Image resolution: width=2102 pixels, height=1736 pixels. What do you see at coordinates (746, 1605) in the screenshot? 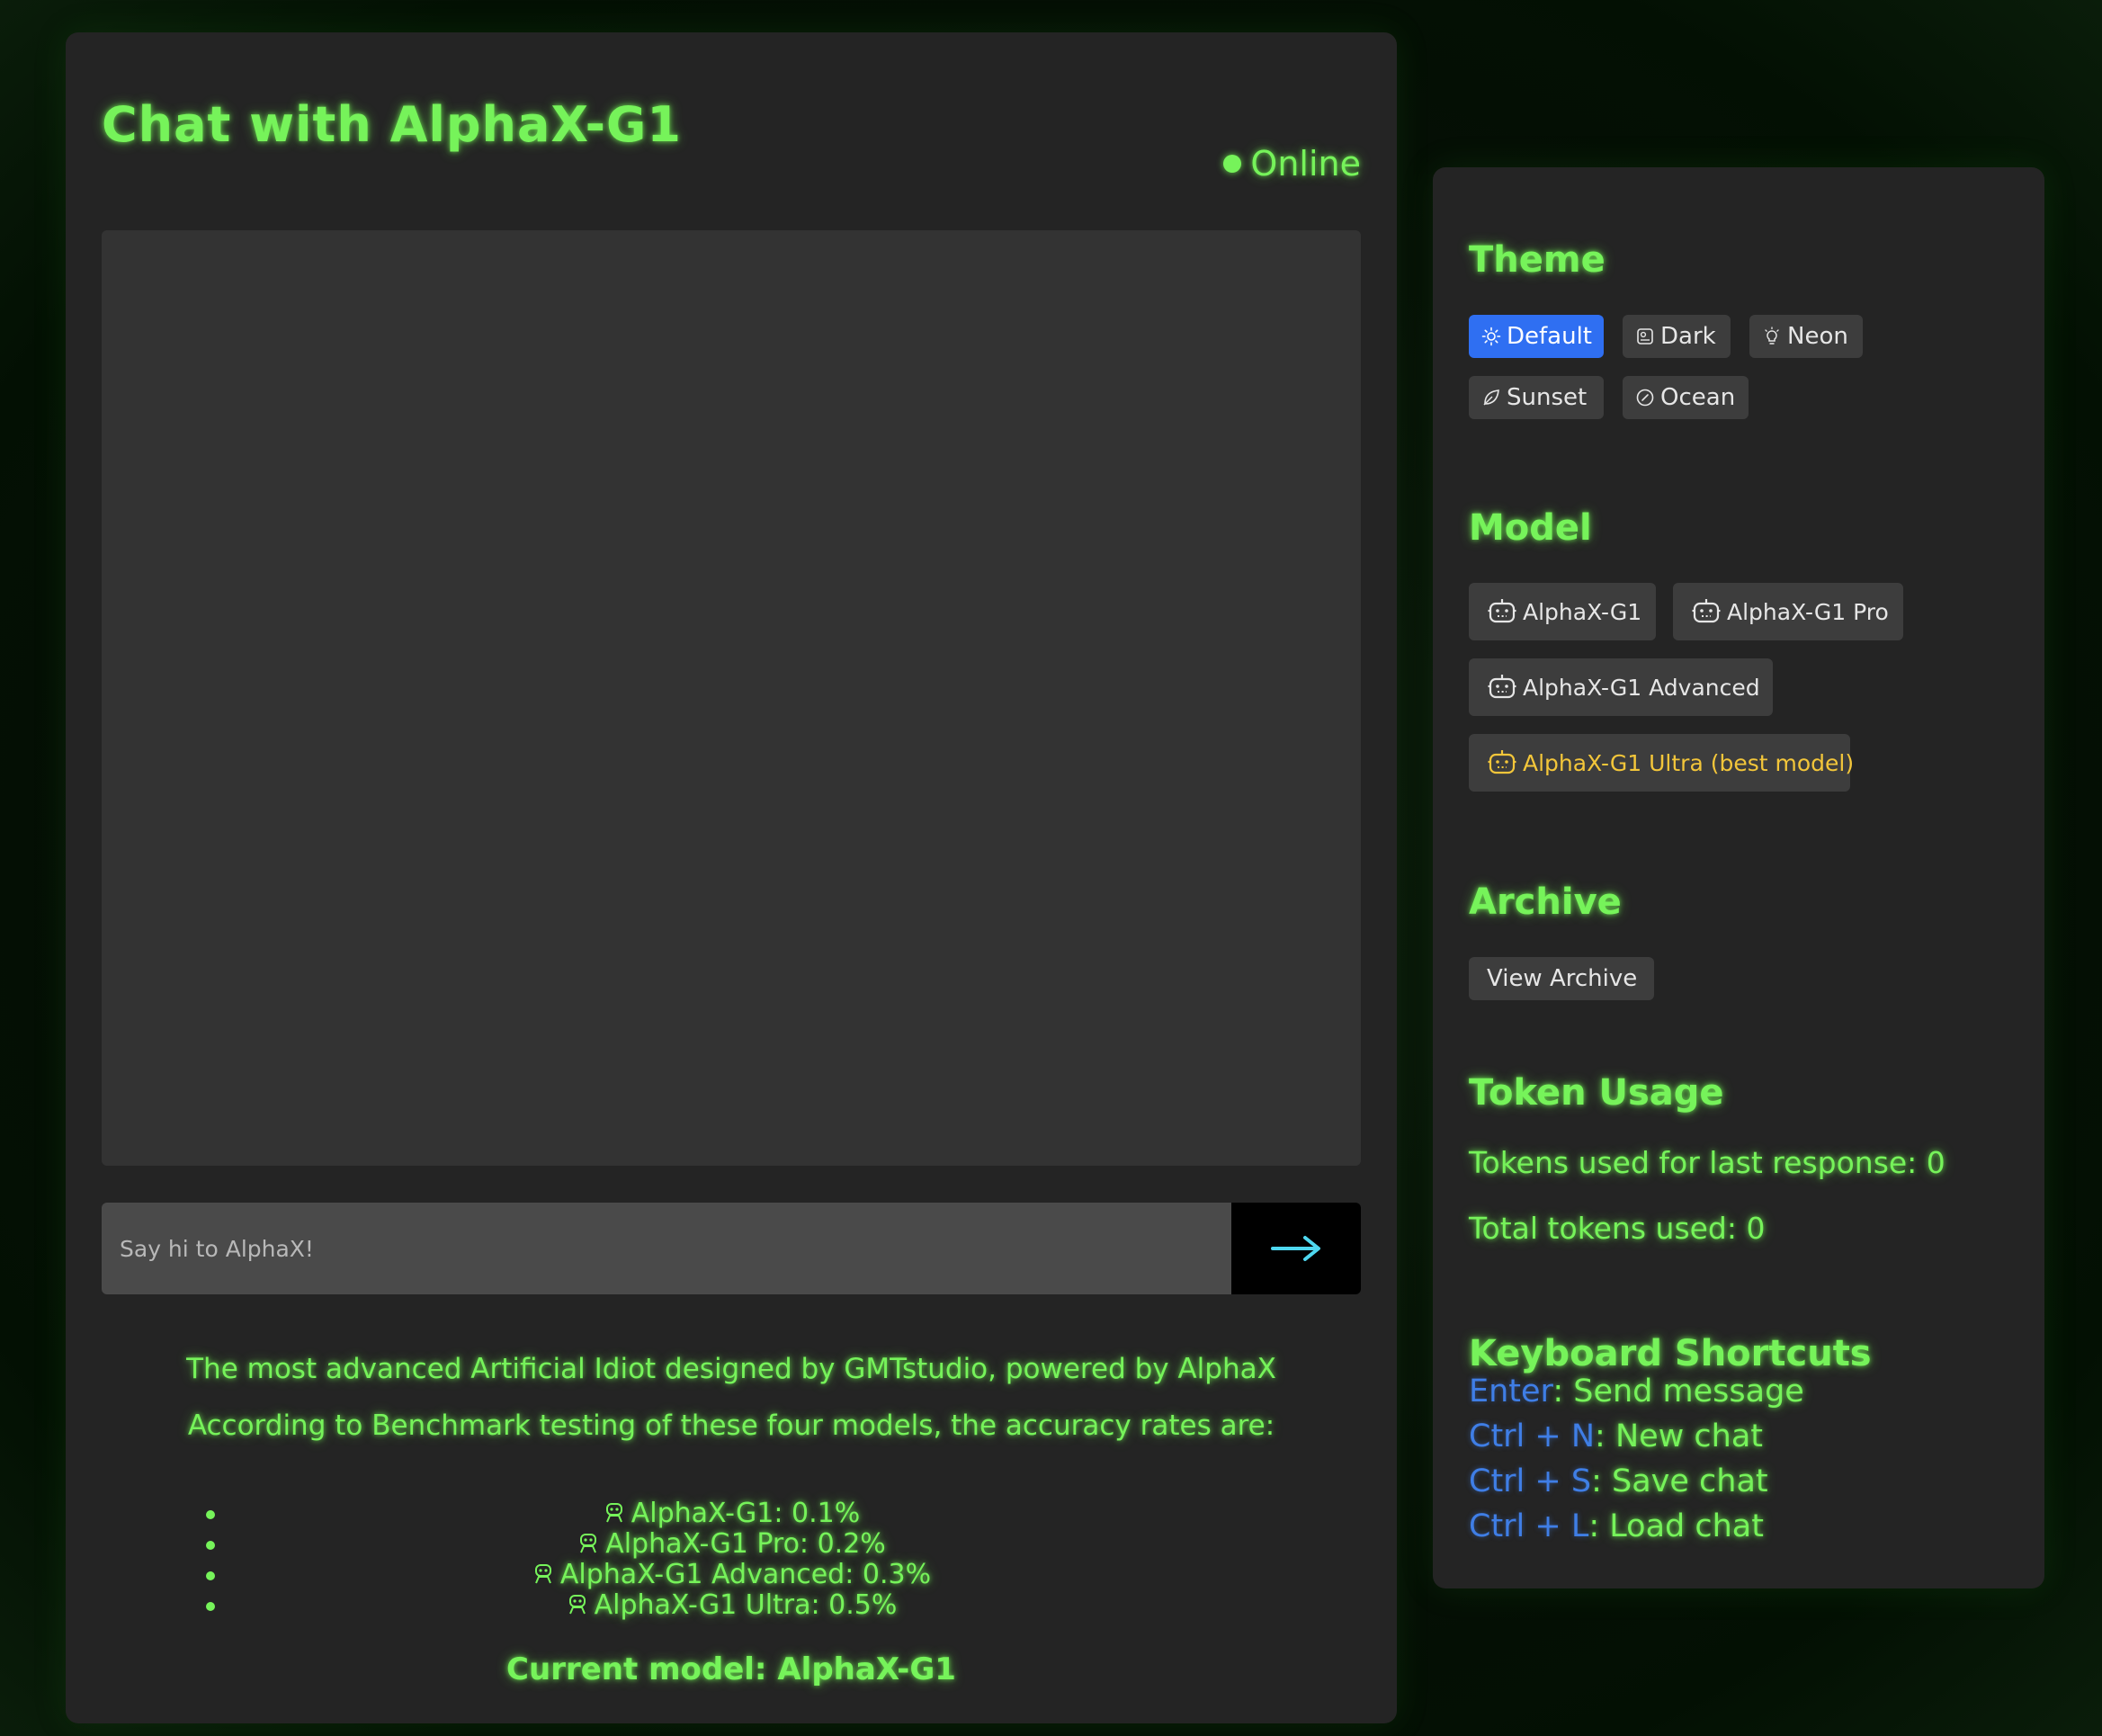
I see `accuracy-label: AlphaX-G1 Ultra: 0.5%` at bounding box center [746, 1605].